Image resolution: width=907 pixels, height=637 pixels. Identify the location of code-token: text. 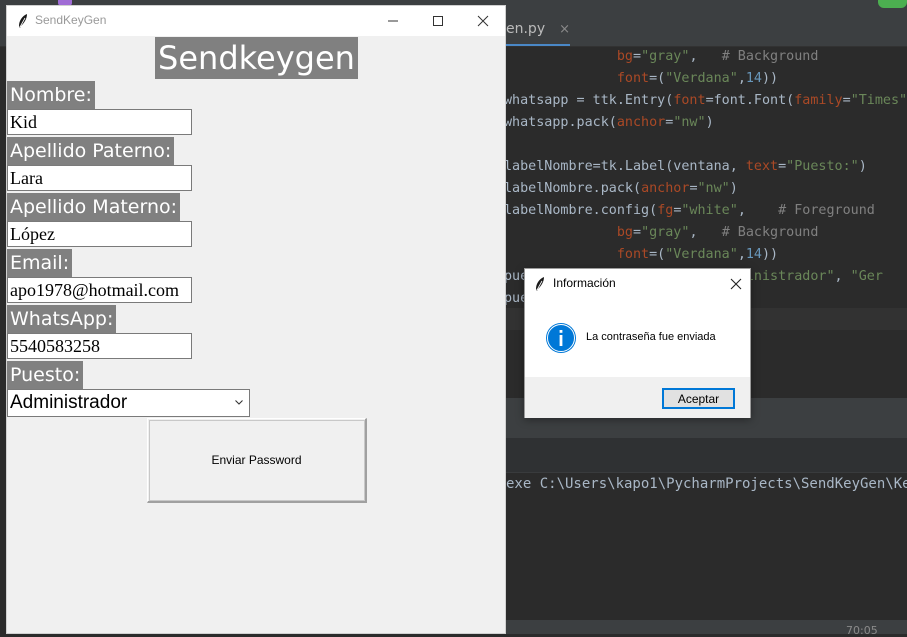
(762, 166).